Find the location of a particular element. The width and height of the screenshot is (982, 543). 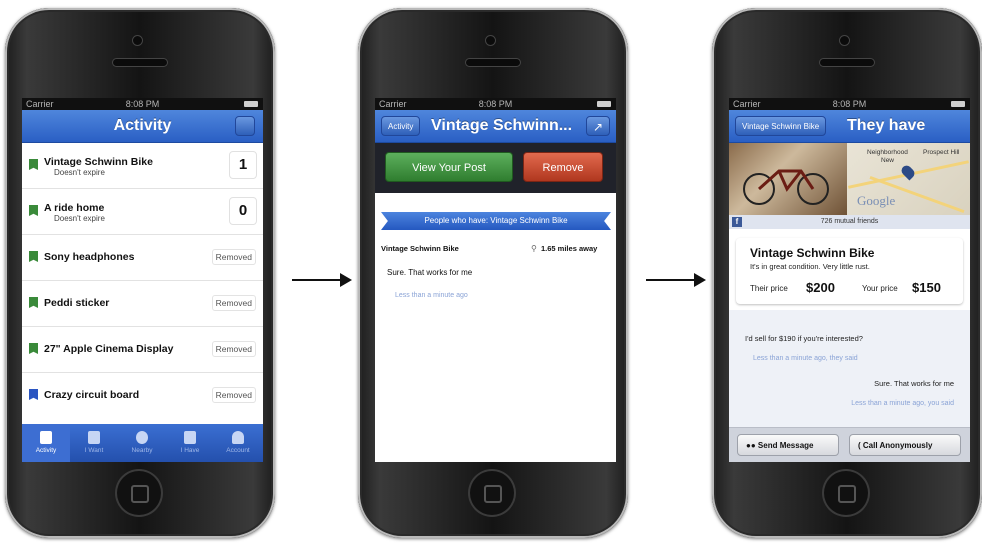

their-price-label: Their price is located at coordinates (769, 288).